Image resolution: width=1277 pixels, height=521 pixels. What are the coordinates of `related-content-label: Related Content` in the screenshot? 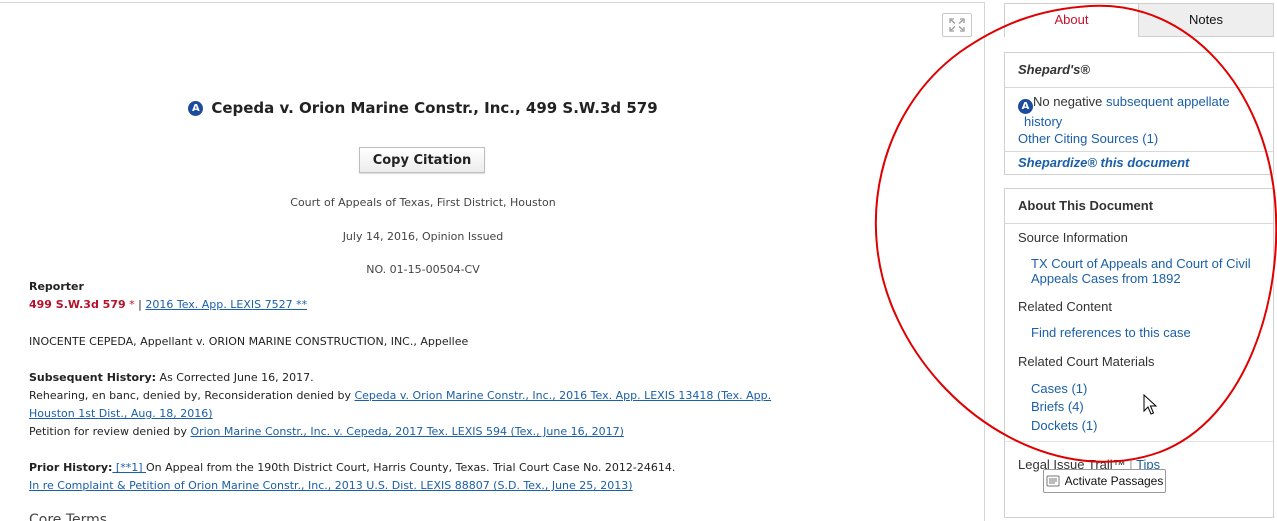 It's located at (1065, 306).